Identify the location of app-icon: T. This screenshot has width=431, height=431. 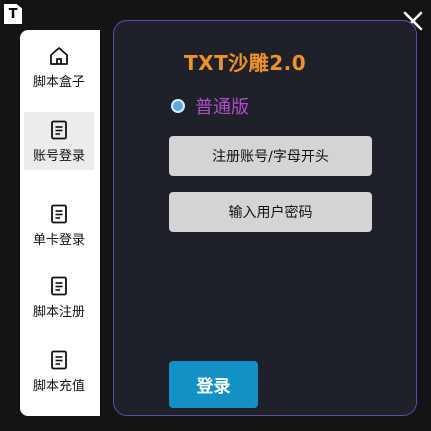
(13, 14).